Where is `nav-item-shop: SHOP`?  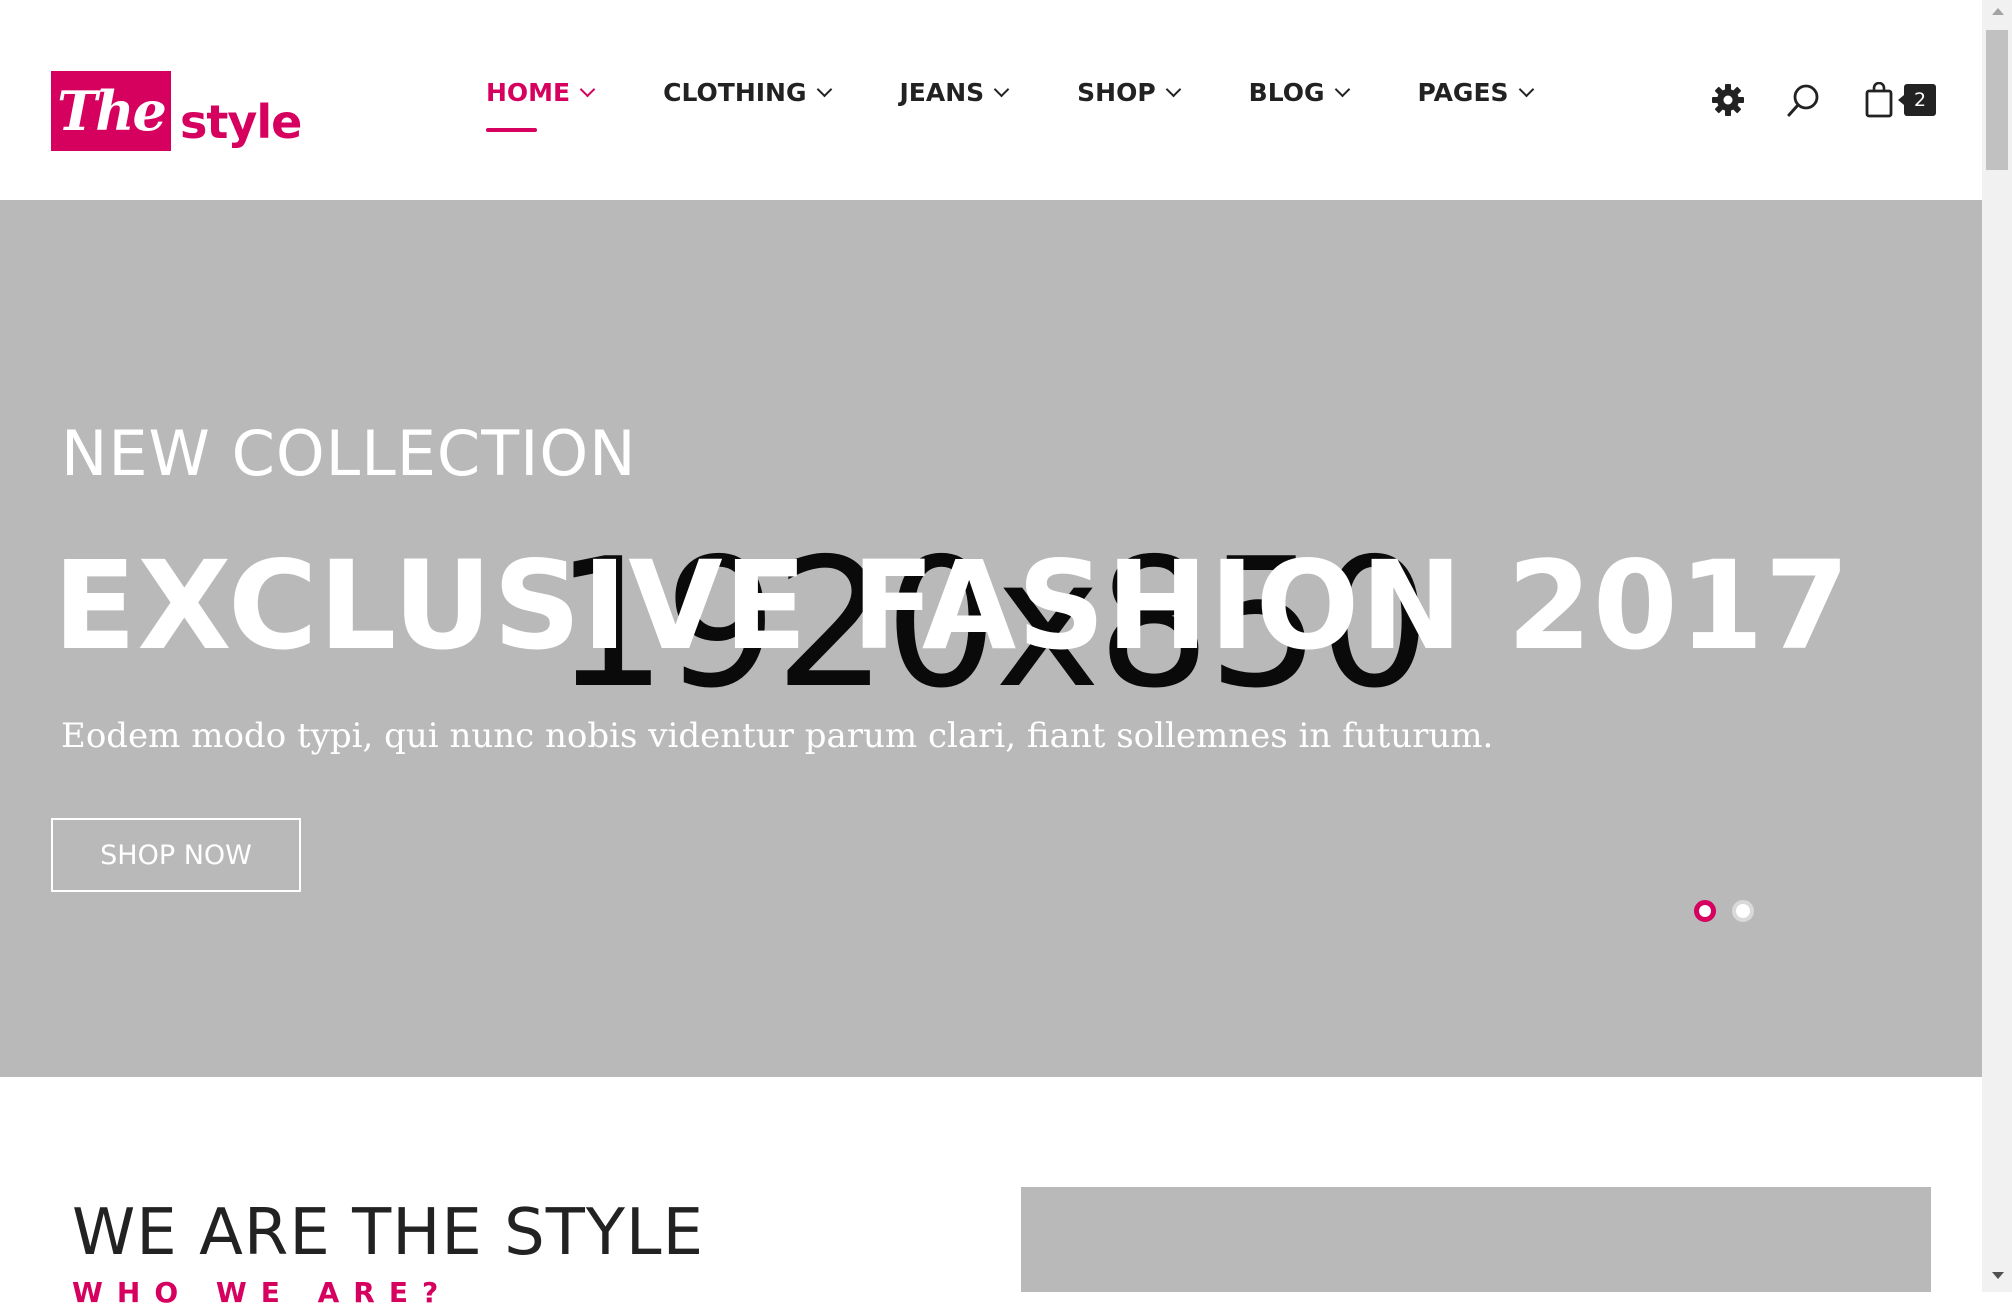 nav-item-shop: SHOP is located at coordinates (1129, 92).